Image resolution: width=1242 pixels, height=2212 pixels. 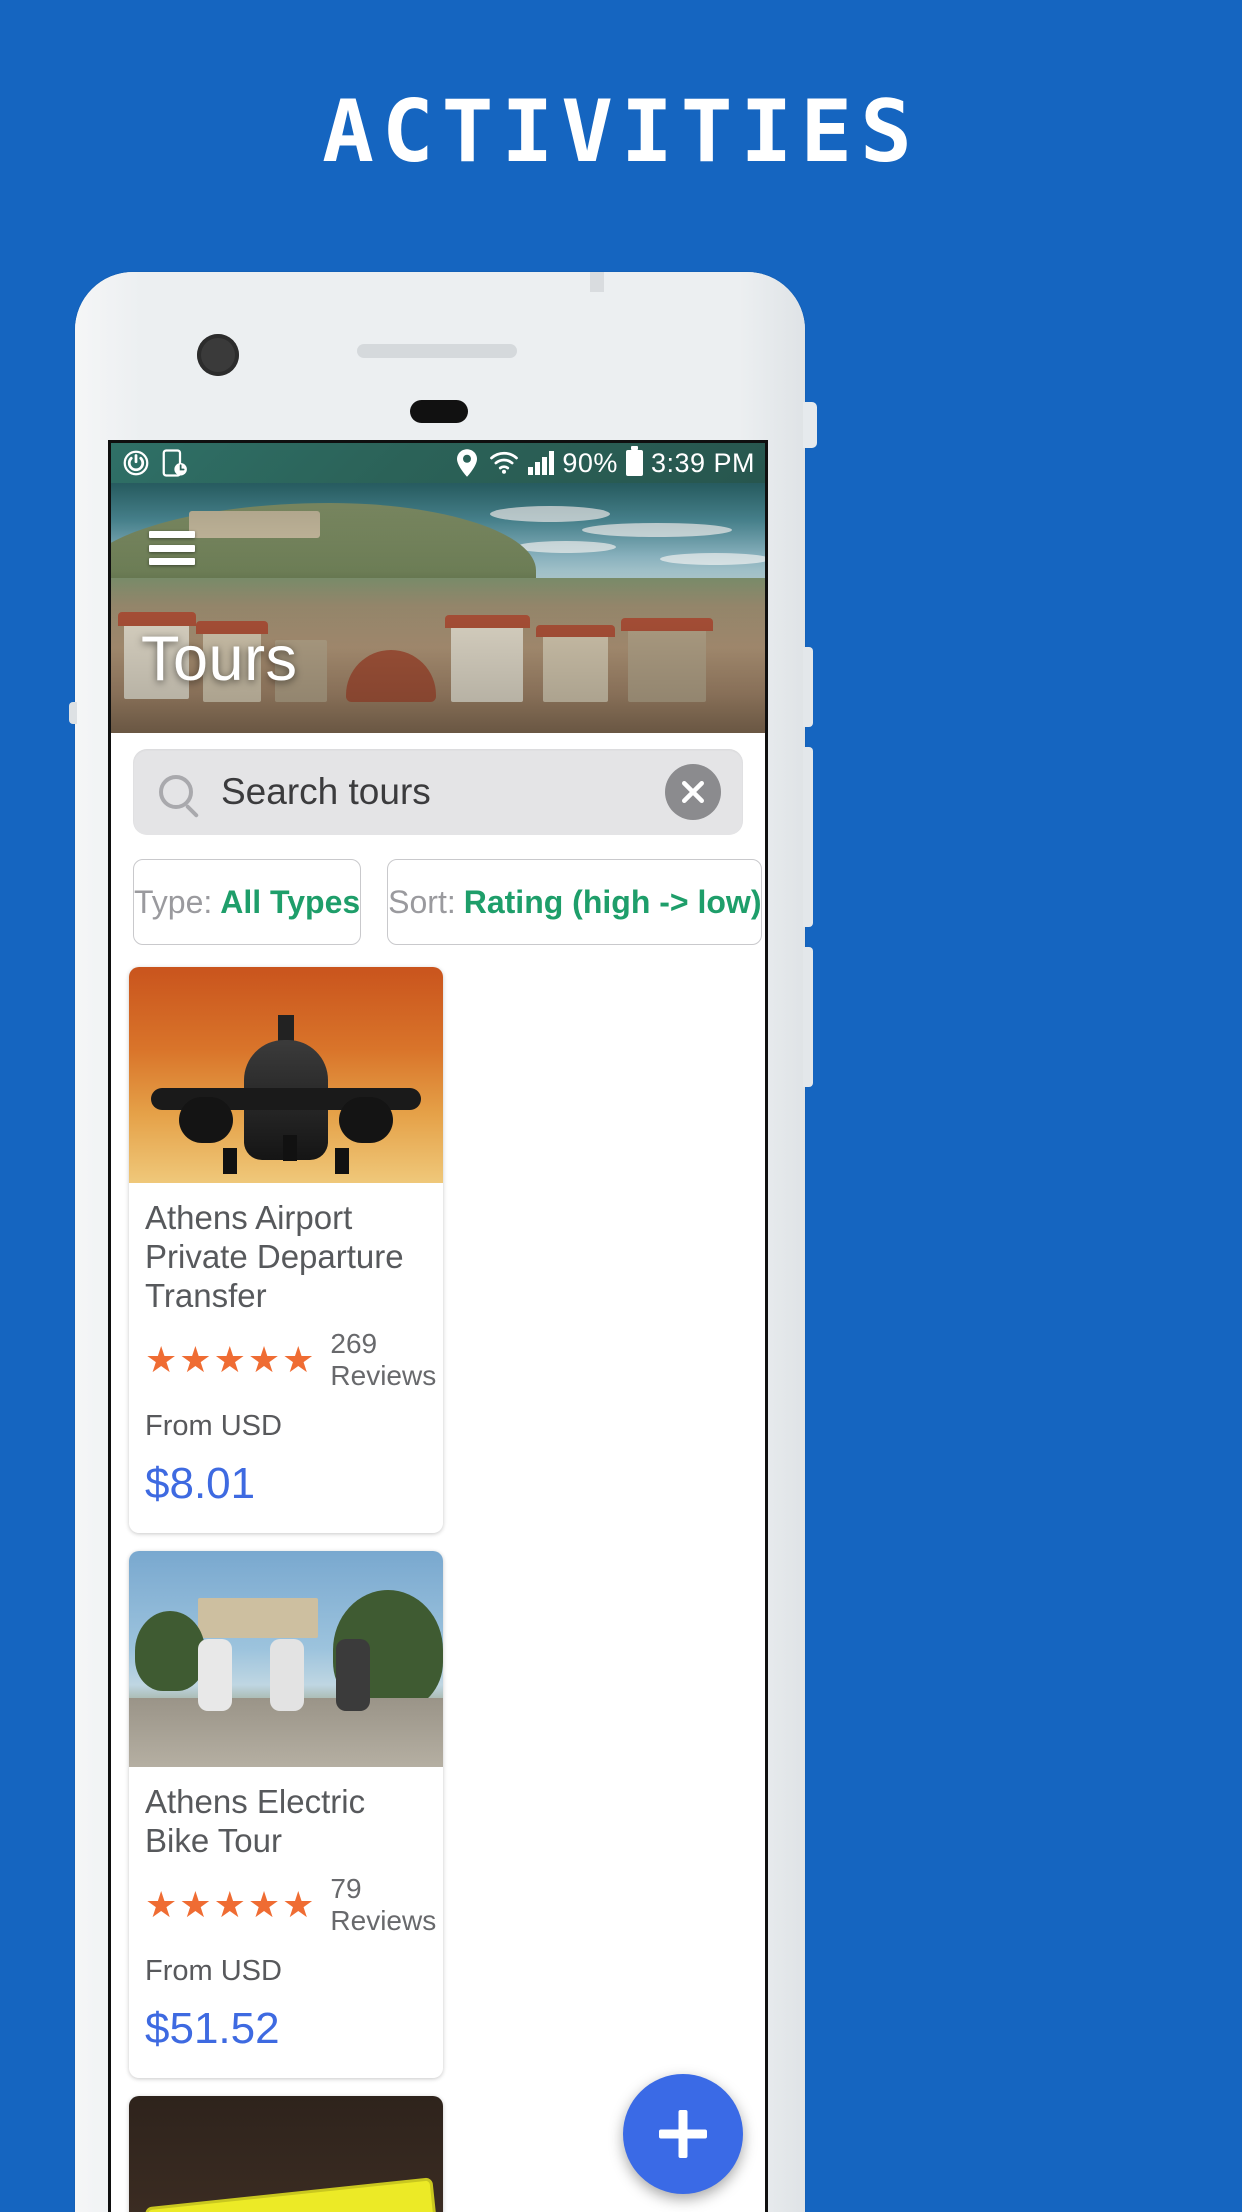 I want to click on cellular-signal-icon, so click(x=541, y=463).